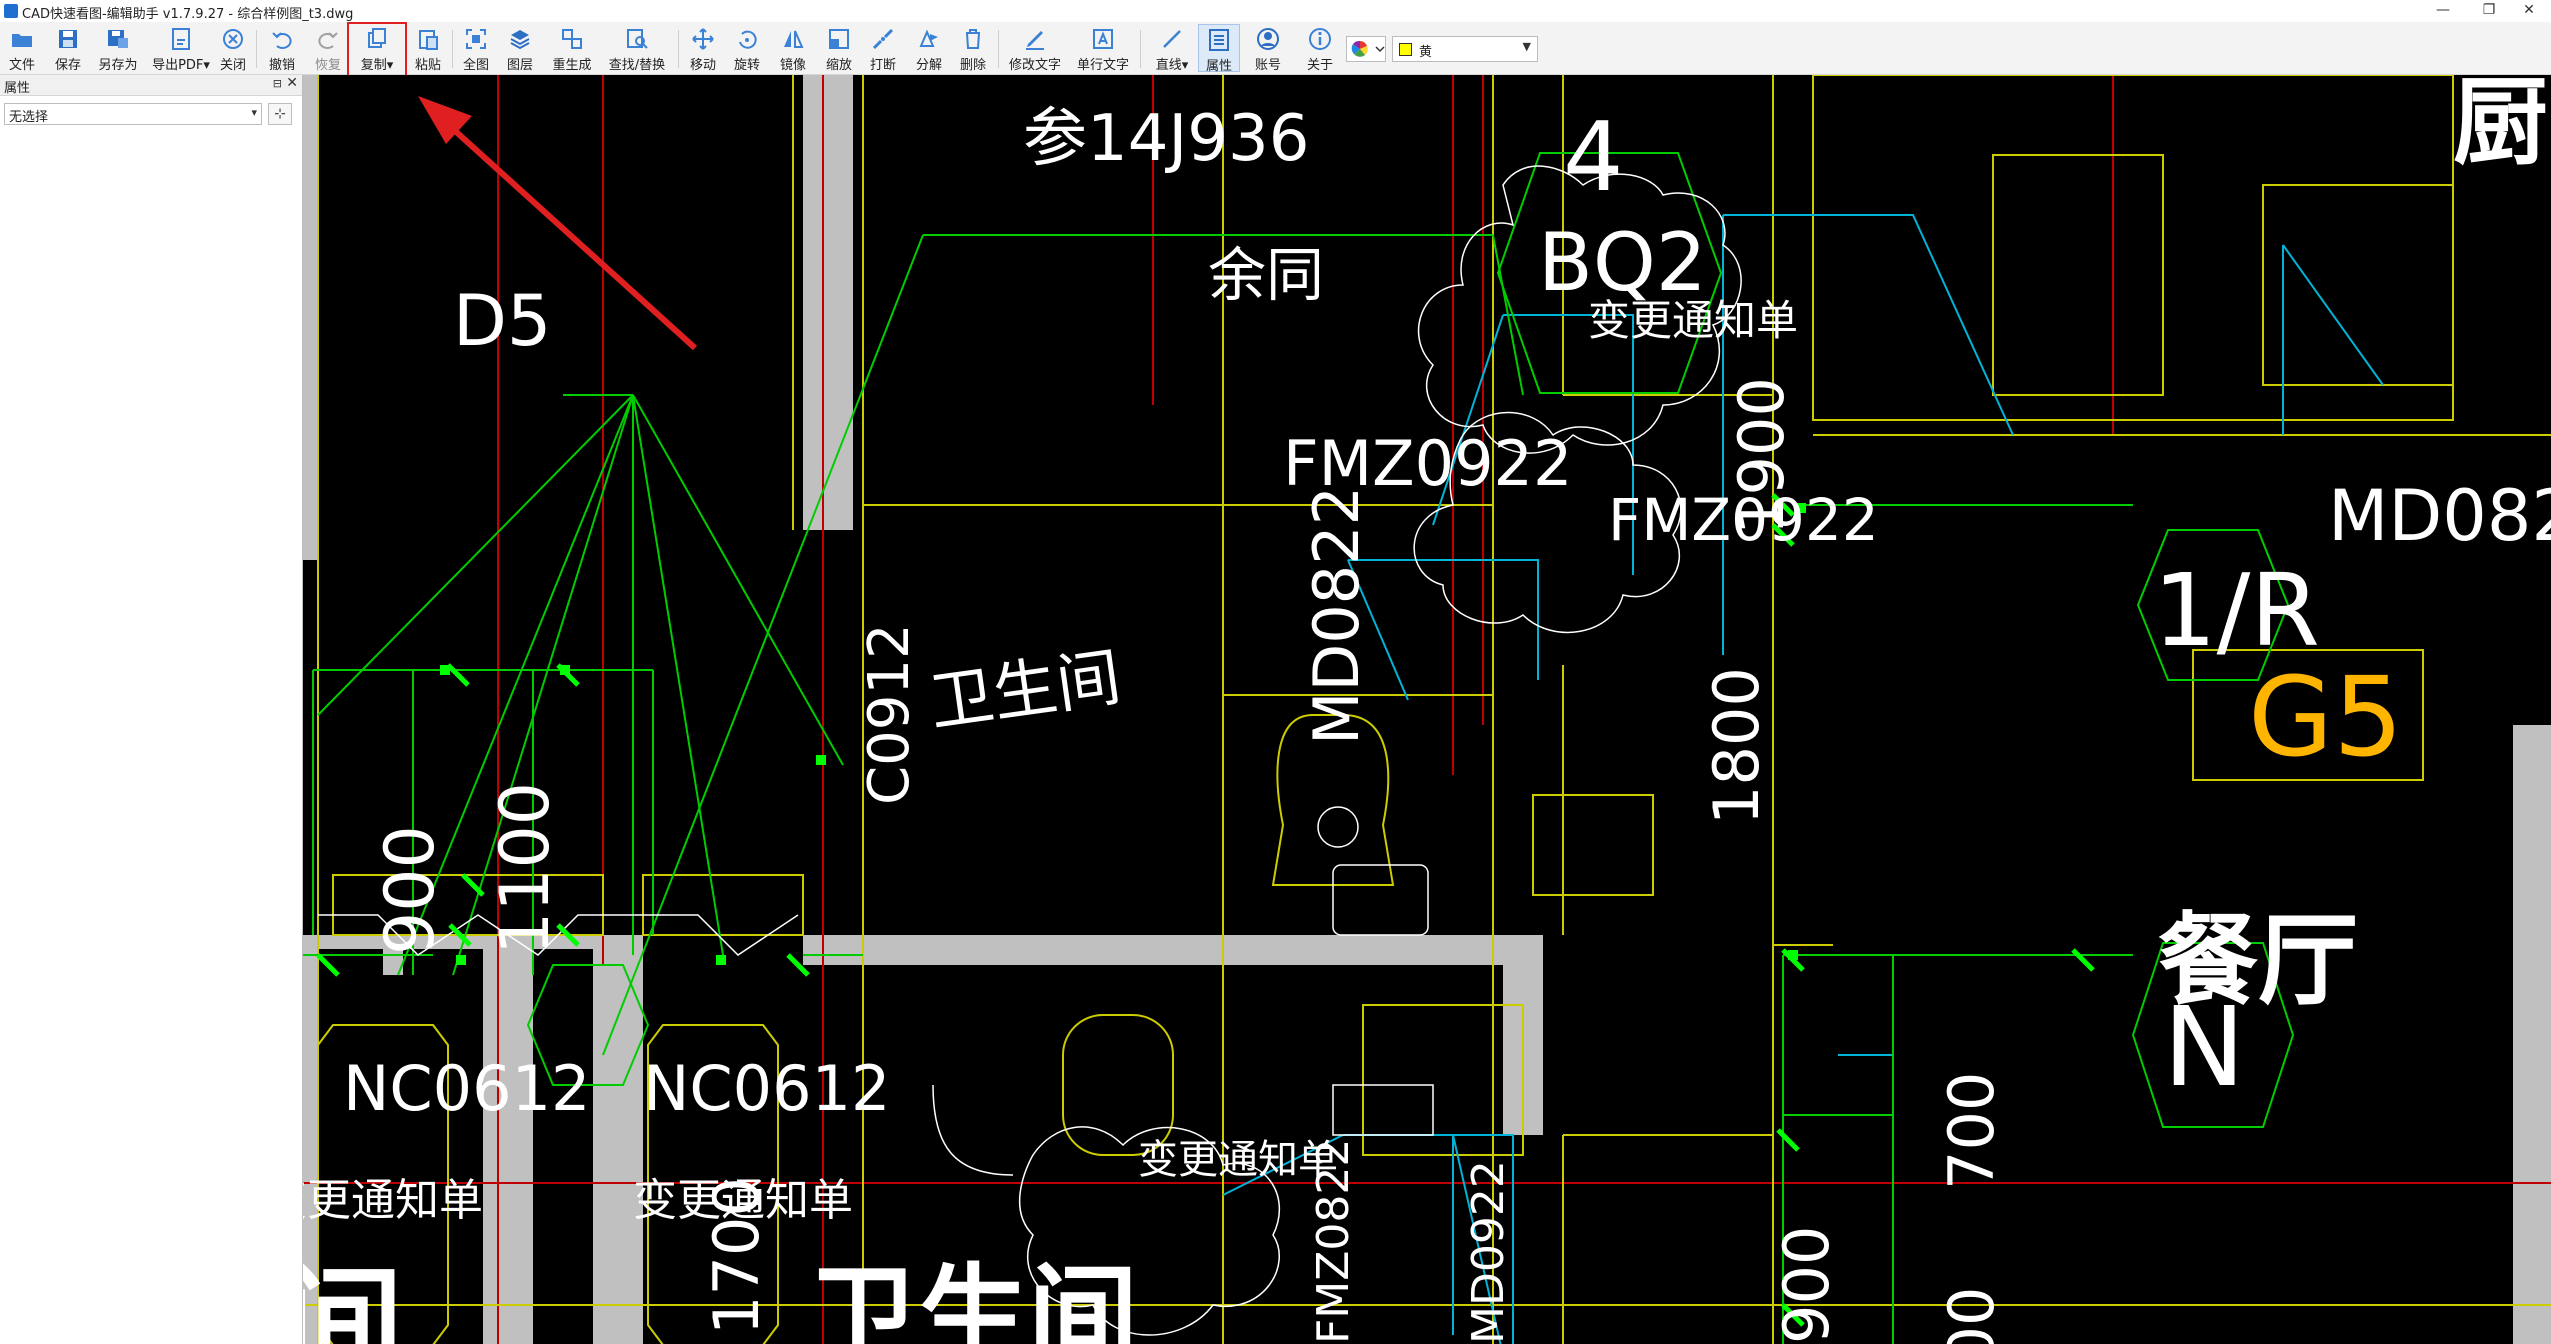  Describe the element at coordinates (794, 39) in the screenshot. I see `mirror-icon` at that location.